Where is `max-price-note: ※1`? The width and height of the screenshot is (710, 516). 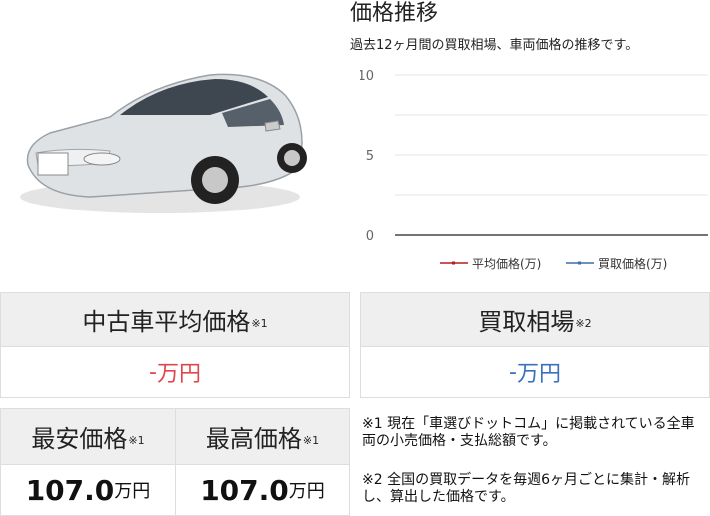 max-price-note: ※1 is located at coordinates (311, 440).